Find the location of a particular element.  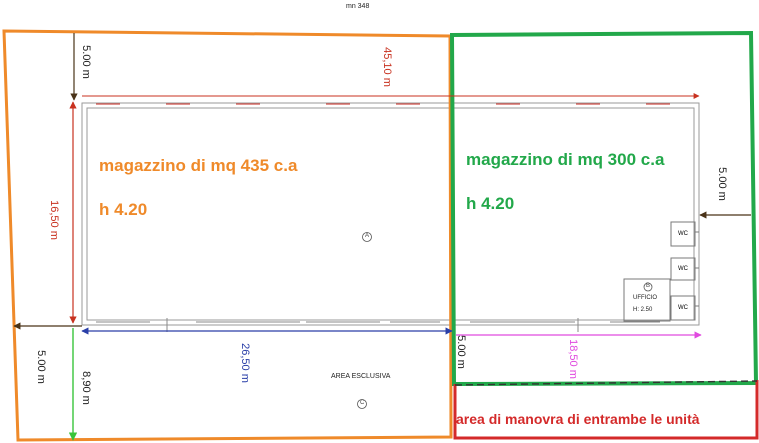

bottom-length-left-label: 26,50 m is located at coordinates (244, 363).